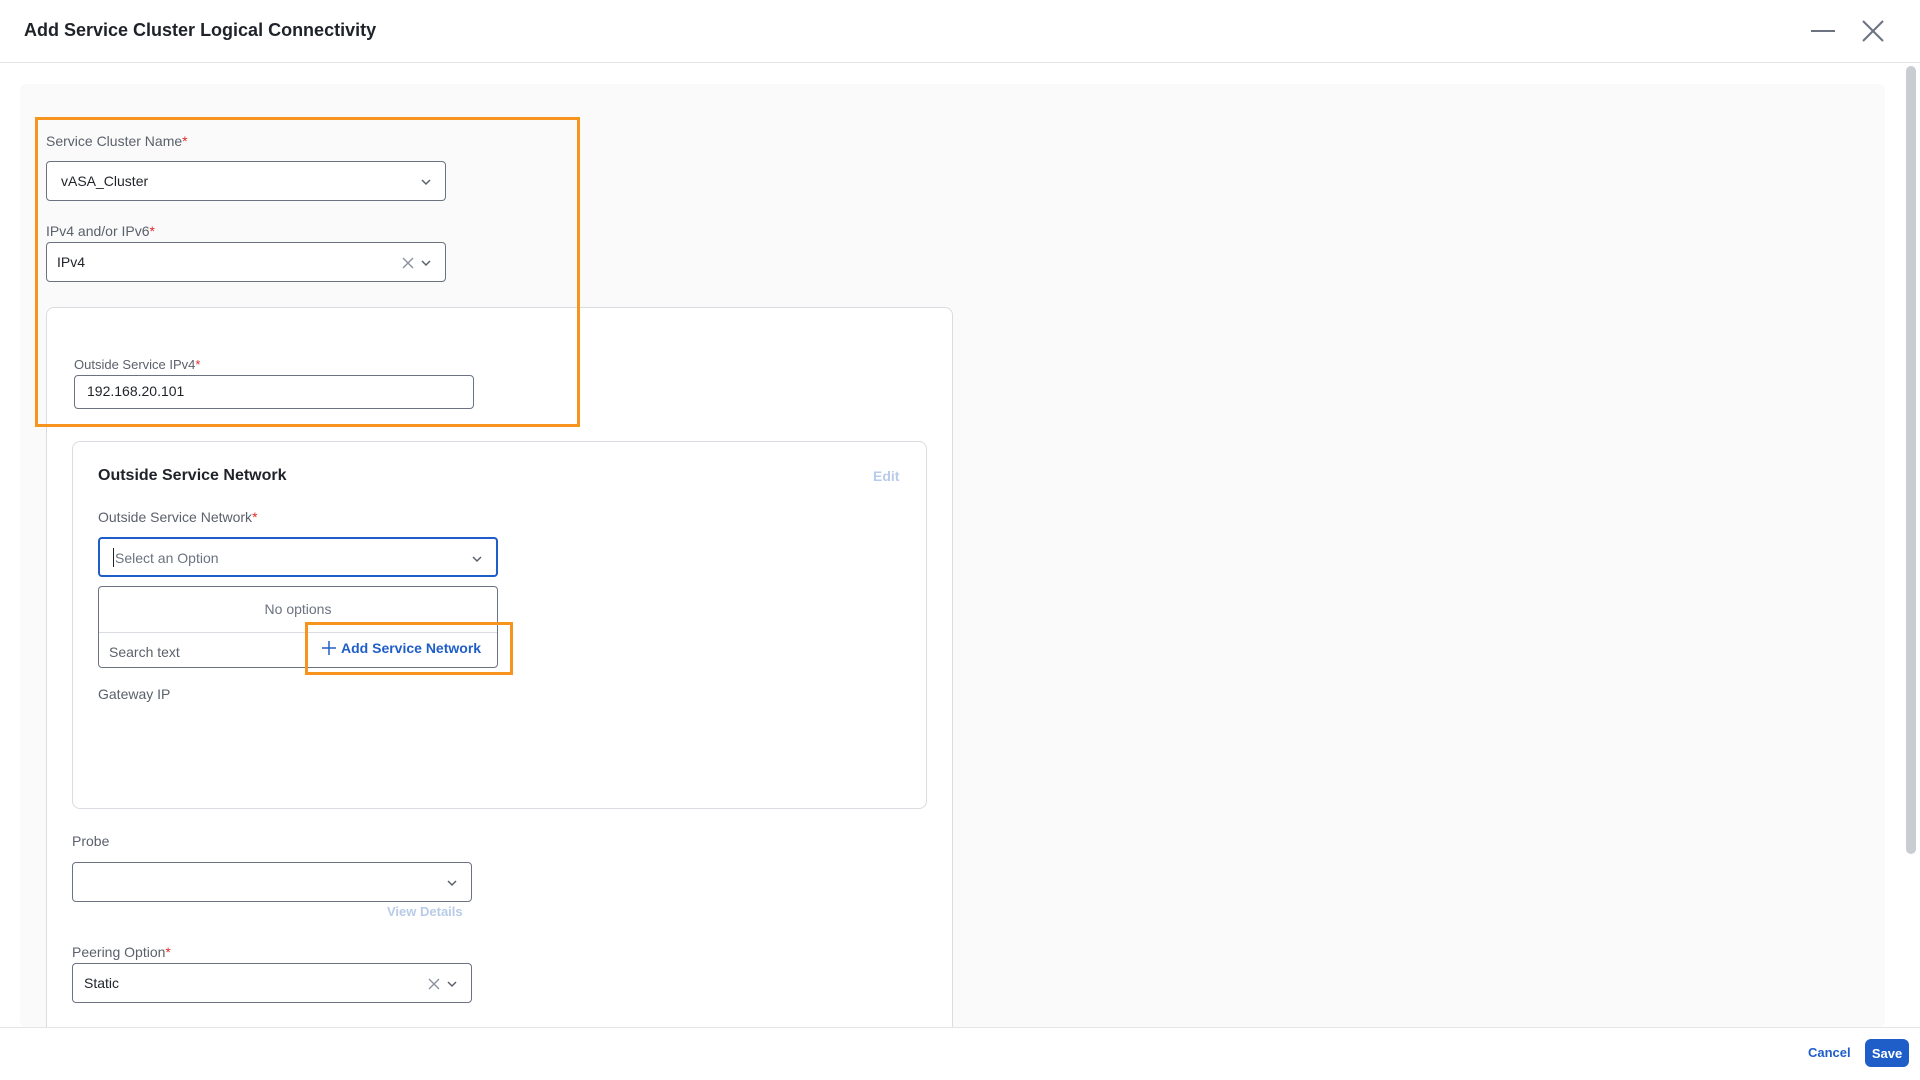 This screenshot has width=1920, height=1080. What do you see at coordinates (960, 1053) in the screenshot?
I see `dialog-footer: Cancel Save` at bounding box center [960, 1053].